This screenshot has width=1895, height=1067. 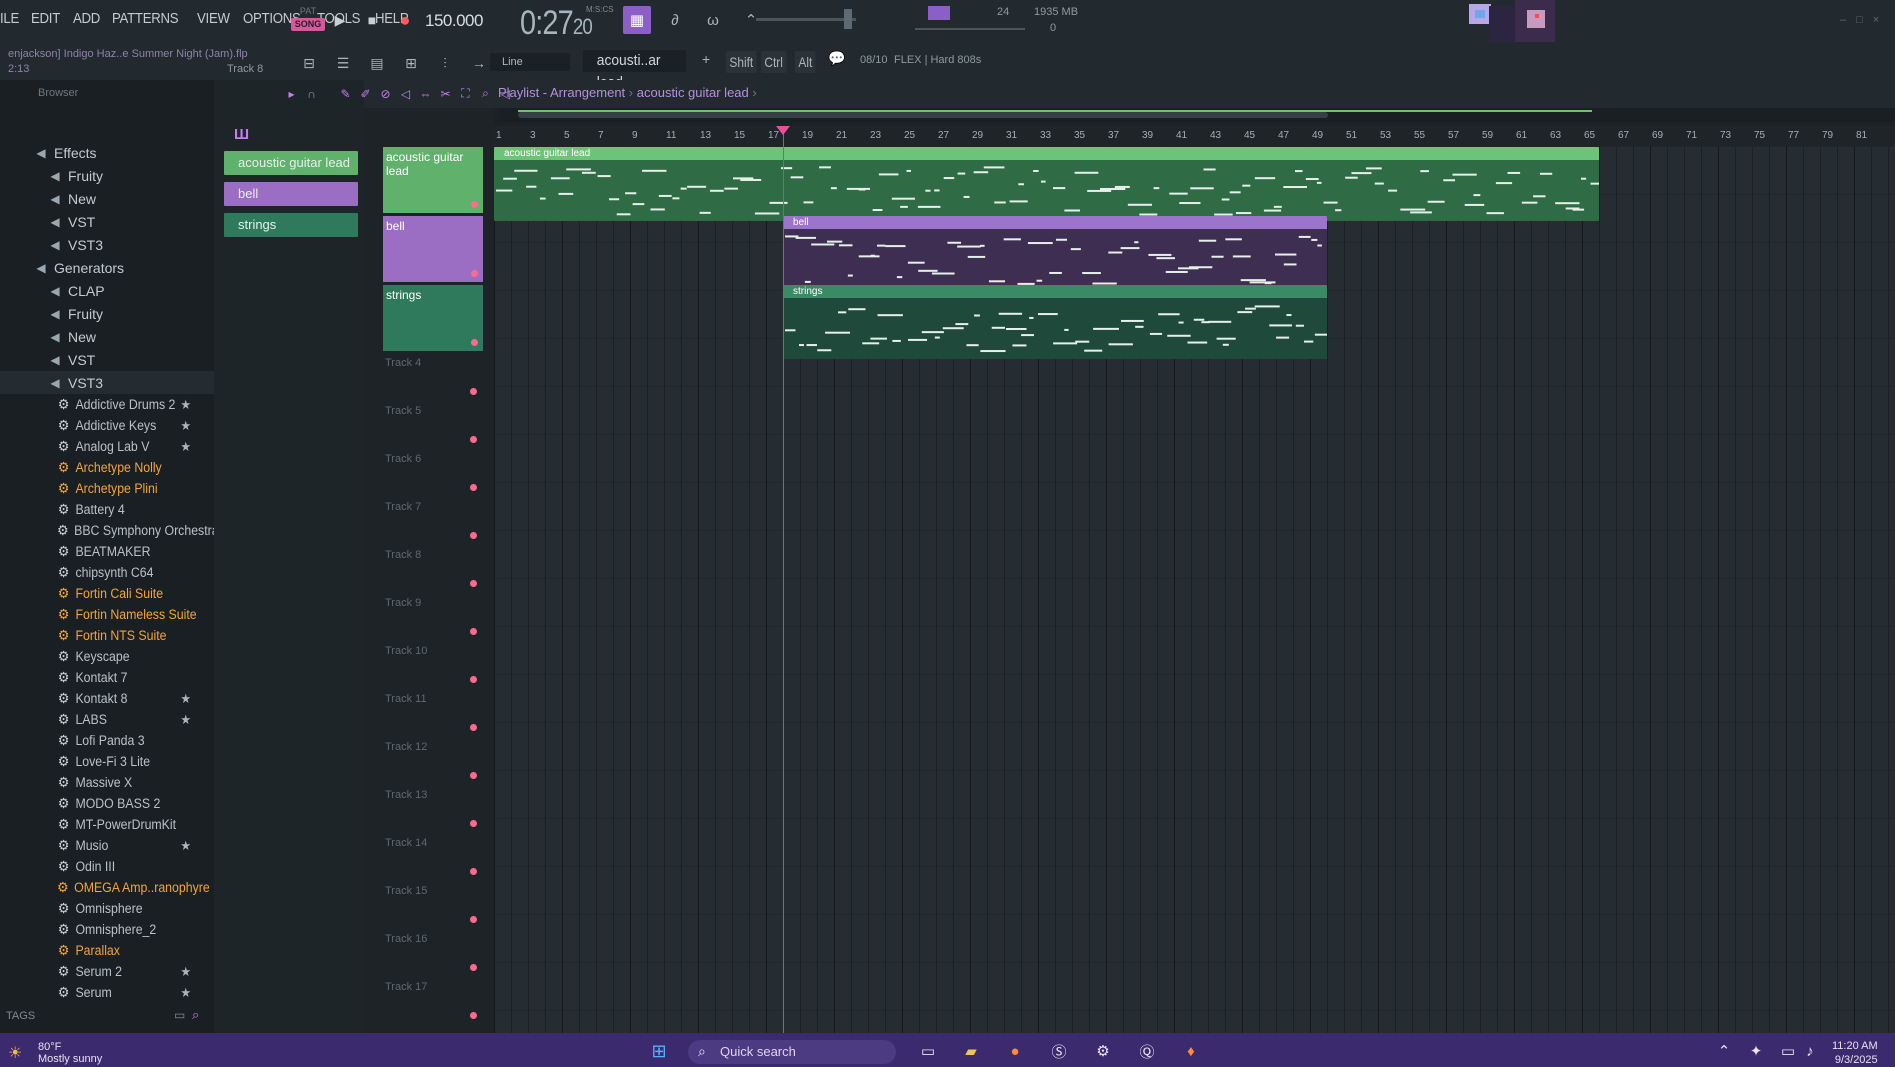 What do you see at coordinates (98, 635) in the screenshot?
I see `browser-plugin: ⚙ Fortin NTS Suite` at bounding box center [98, 635].